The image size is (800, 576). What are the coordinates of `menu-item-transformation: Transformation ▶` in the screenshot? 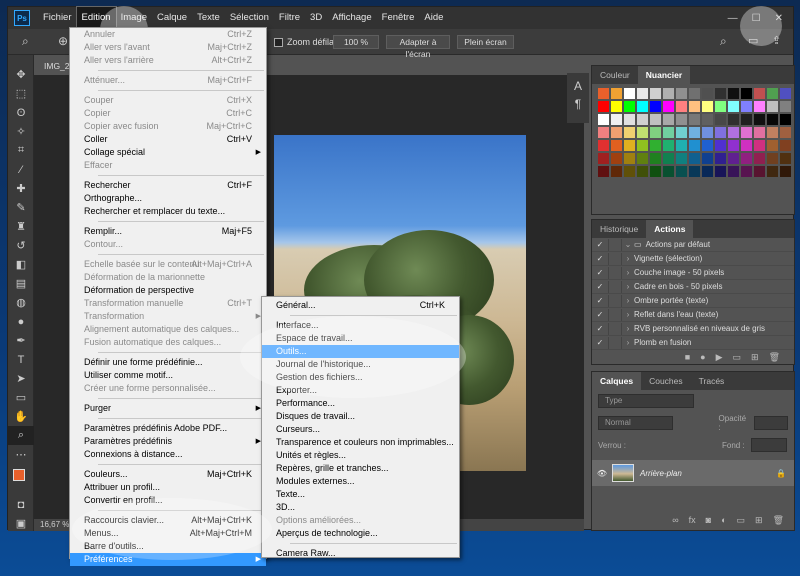 It's located at (168, 316).